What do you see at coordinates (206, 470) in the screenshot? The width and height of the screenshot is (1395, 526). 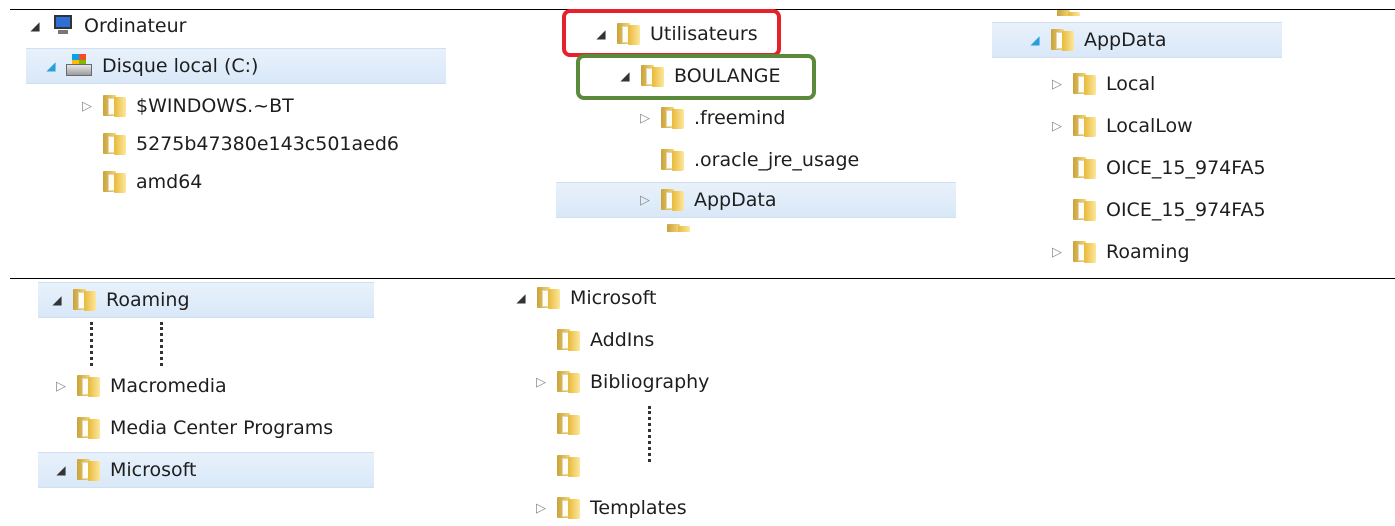 I see `tree-item-microsoft: ◢ Microsoft` at bounding box center [206, 470].